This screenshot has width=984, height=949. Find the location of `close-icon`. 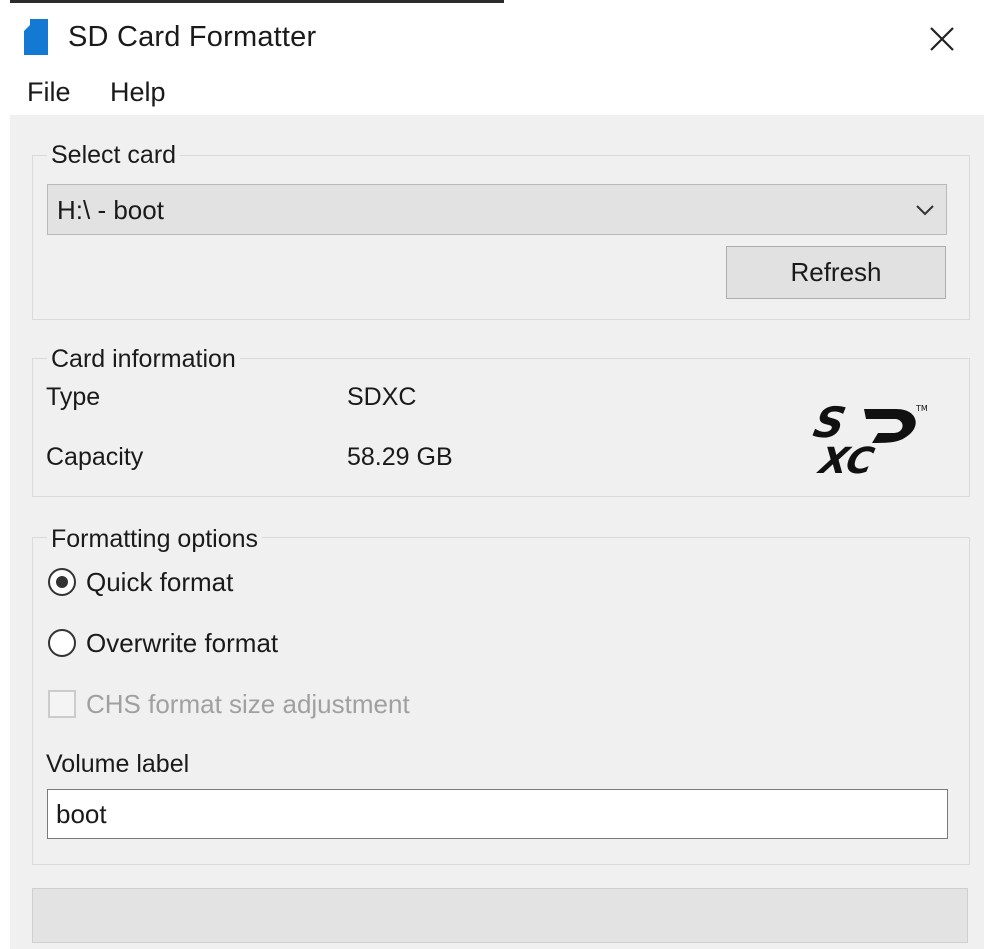

close-icon is located at coordinates (942, 39).